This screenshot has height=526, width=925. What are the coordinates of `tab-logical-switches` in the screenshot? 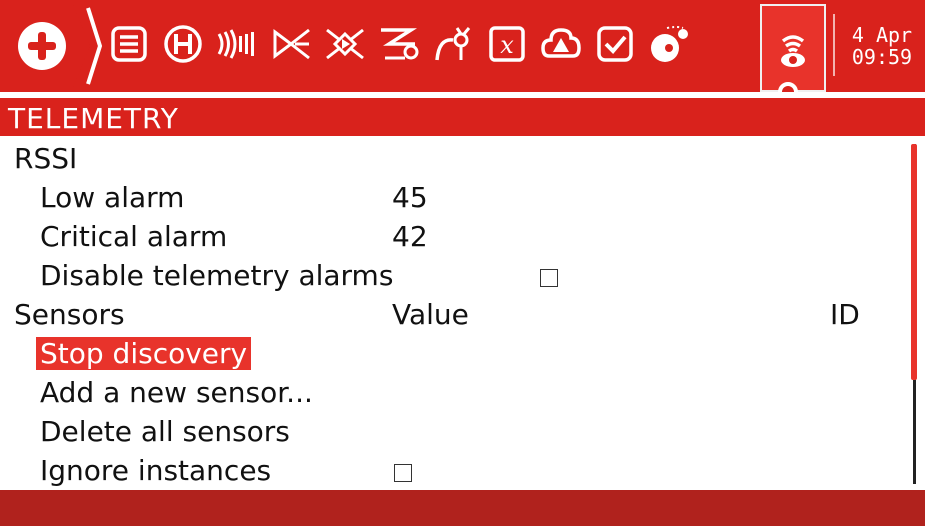 It's located at (561, 44).